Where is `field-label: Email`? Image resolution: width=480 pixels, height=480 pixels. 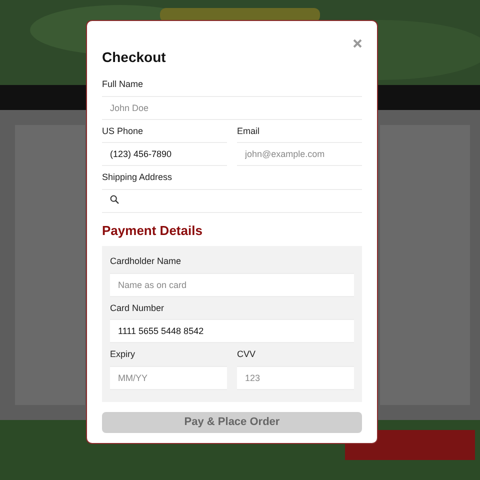 field-label: Email is located at coordinates (249, 131).